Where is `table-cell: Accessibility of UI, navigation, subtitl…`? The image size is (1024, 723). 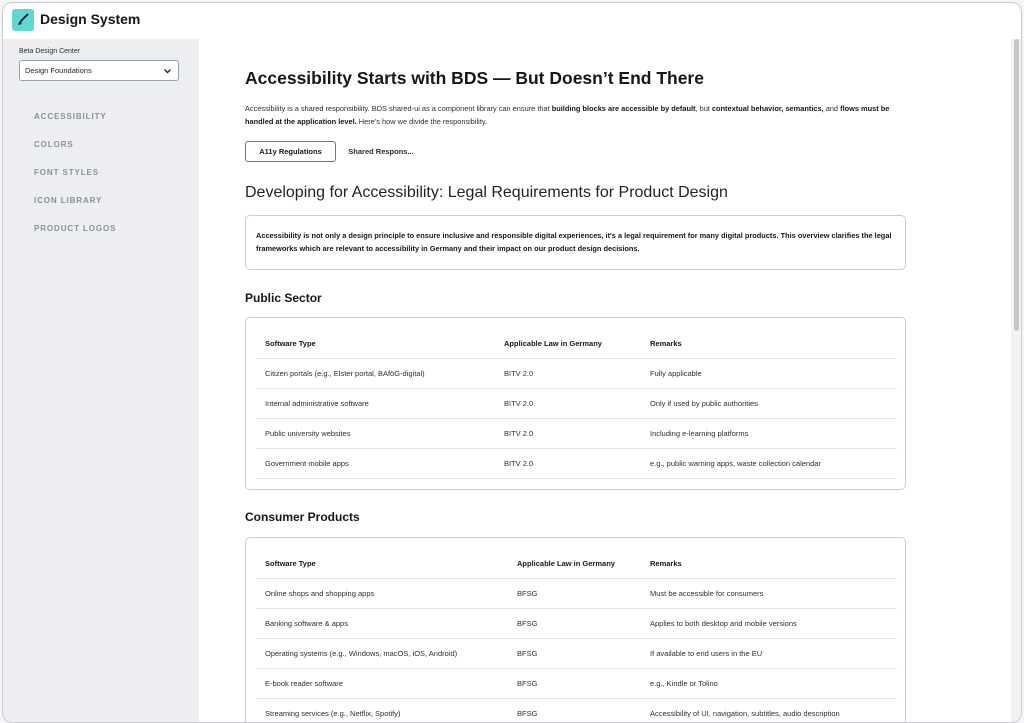
table-cell: Accessibility of UI, navigation, subtitl… is located at coordinates (745, 713).